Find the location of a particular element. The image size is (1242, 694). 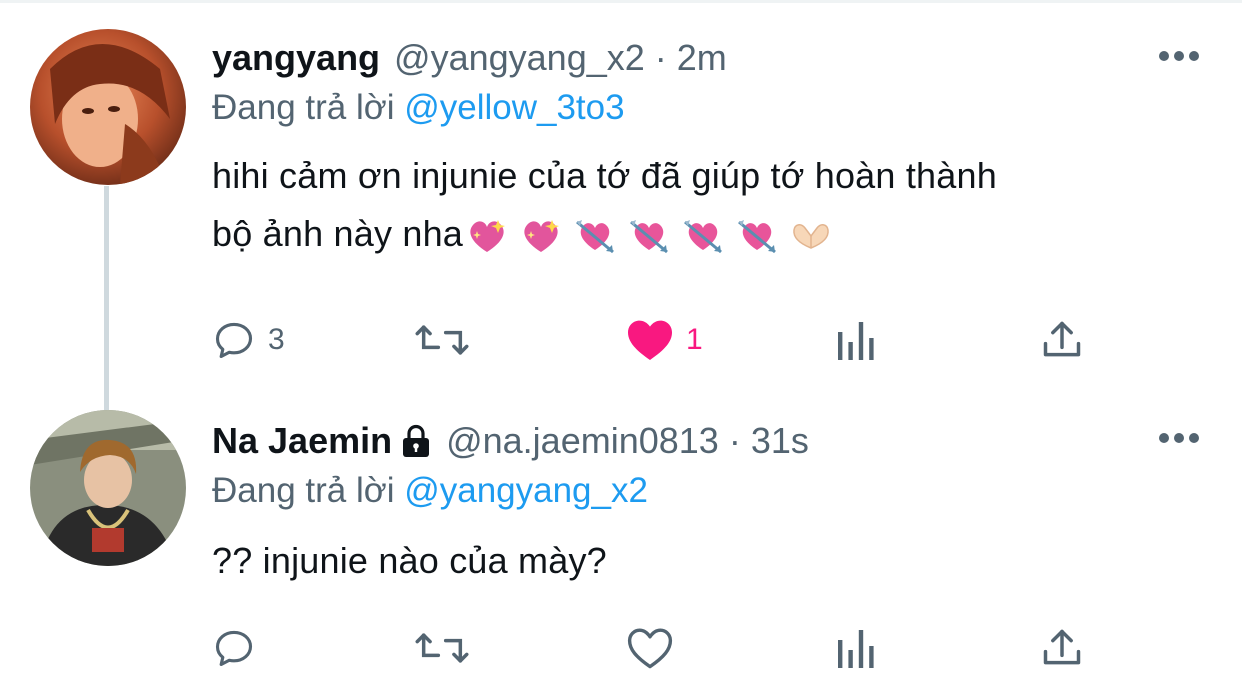

reply-count: 3 is located at coordinates (276, 339).